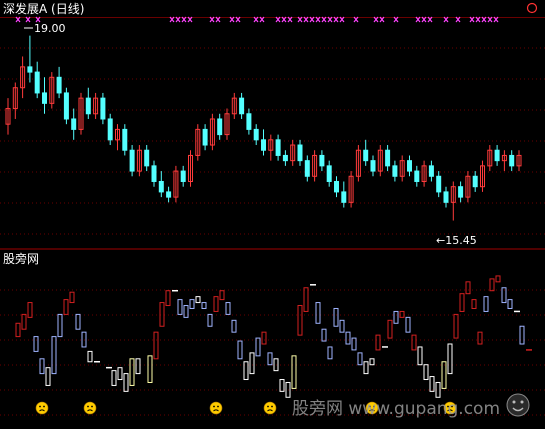  I want to click on smiley-logo-icon, so click(518, 405).